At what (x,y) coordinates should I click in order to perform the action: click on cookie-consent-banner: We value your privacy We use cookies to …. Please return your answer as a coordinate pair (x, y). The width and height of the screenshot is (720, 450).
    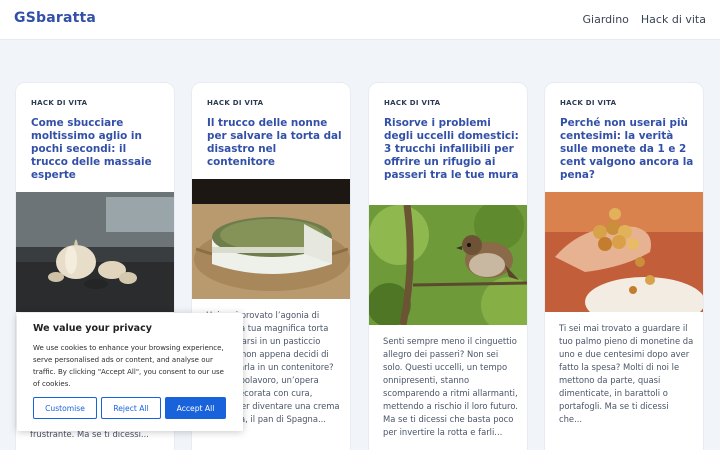
    Looking at the image, I should click on (130, 372).